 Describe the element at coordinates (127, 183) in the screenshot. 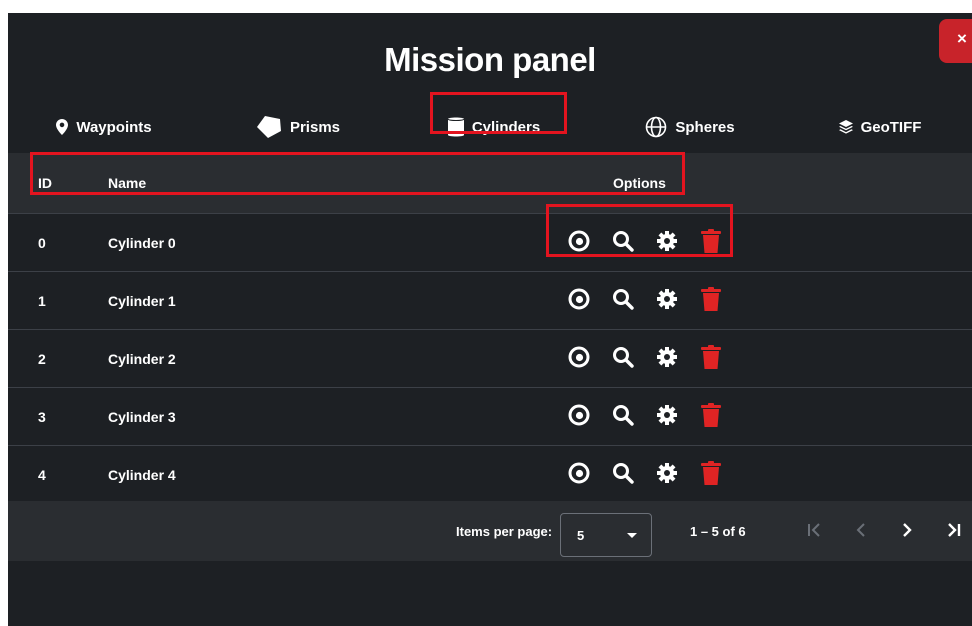

I see `column-header-name: Name` at that location.